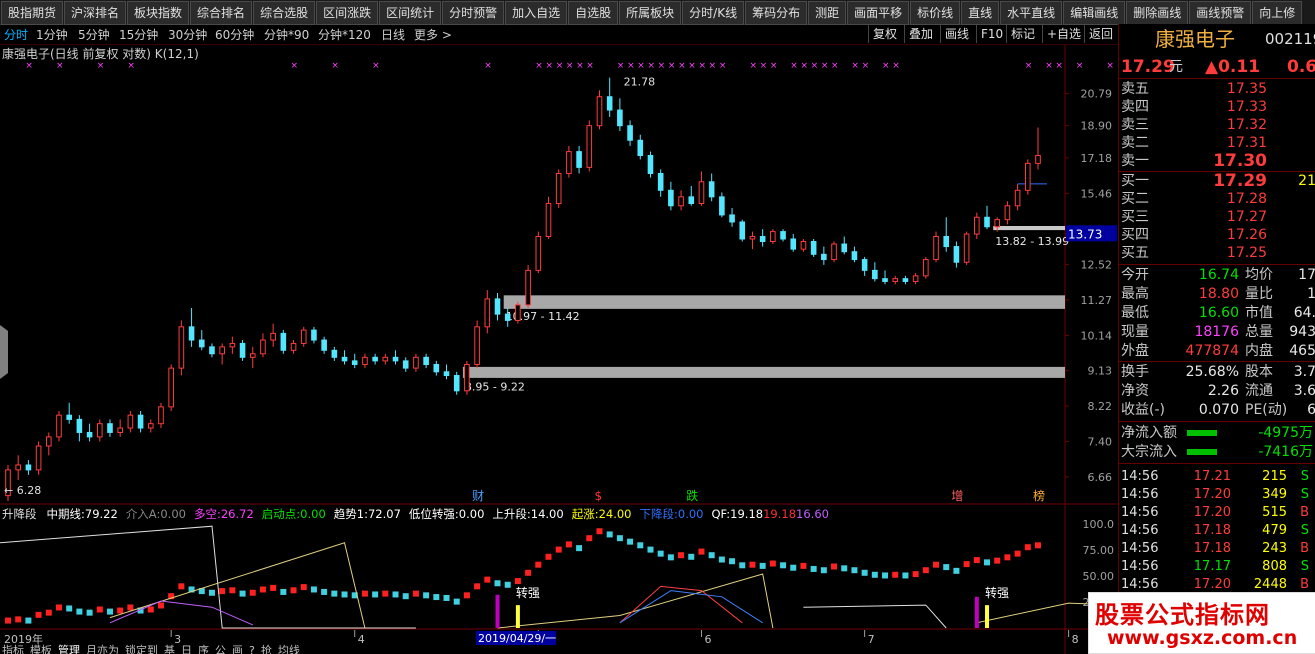 This screenshot has width=1315, height=654. Describe the element at coordinates (1217, 294) in the screenshot. I see `stat-row: 最高 18.80 量比 1` at that location.